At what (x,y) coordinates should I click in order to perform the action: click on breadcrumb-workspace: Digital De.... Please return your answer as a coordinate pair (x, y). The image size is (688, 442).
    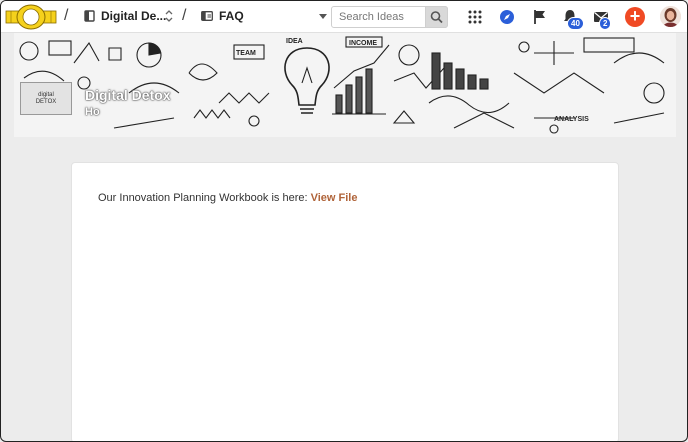
    Looking at the image, I should click on (125, 16).